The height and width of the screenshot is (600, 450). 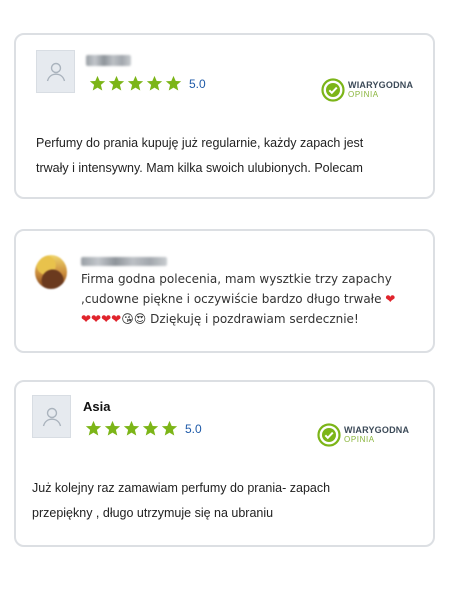 What do you see at coordinates (97, 406) in the screenshot?
I see `author-name: Asia` at bounding box center [97, 406].